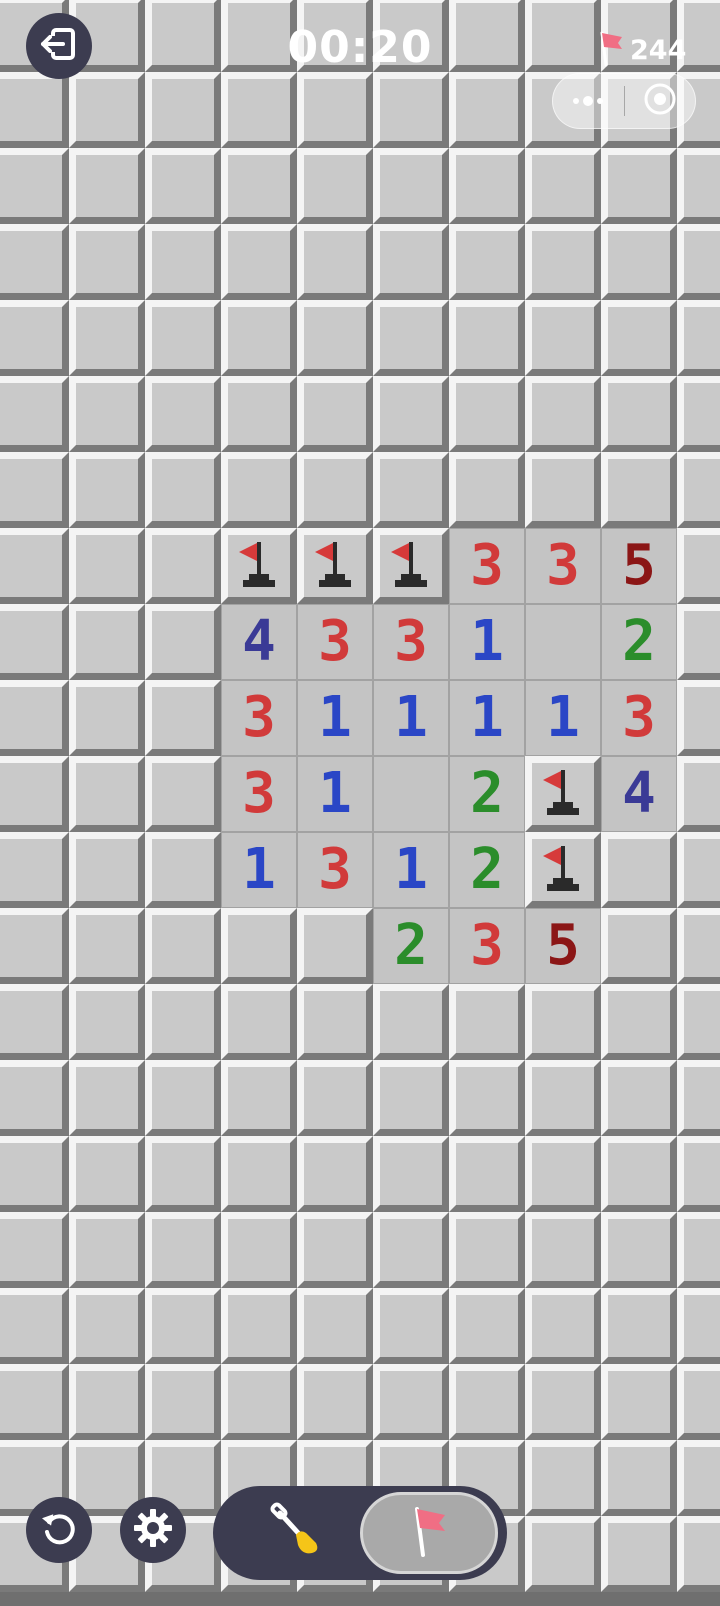  Describe the element at coordinates (563, 946) in the screenshot. I see `revealed-cell: 5` at that location.